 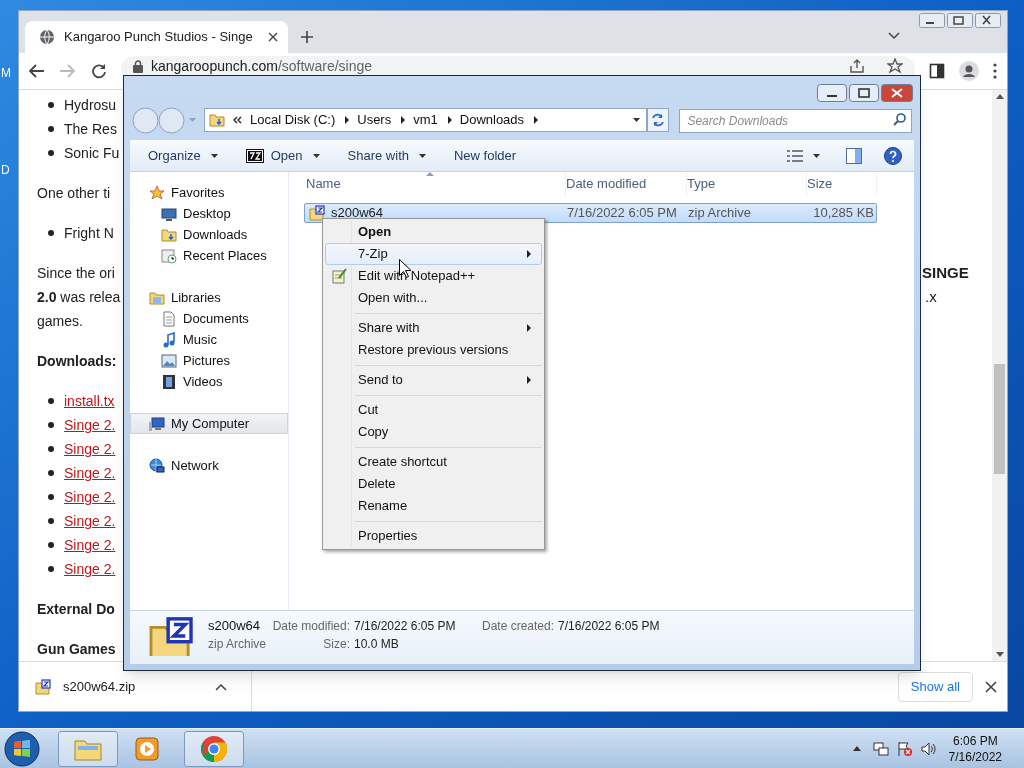 What do you see at coordinates (157, 192) in the screenshot?
I see `star-icon` at bounding box center [157, 192].